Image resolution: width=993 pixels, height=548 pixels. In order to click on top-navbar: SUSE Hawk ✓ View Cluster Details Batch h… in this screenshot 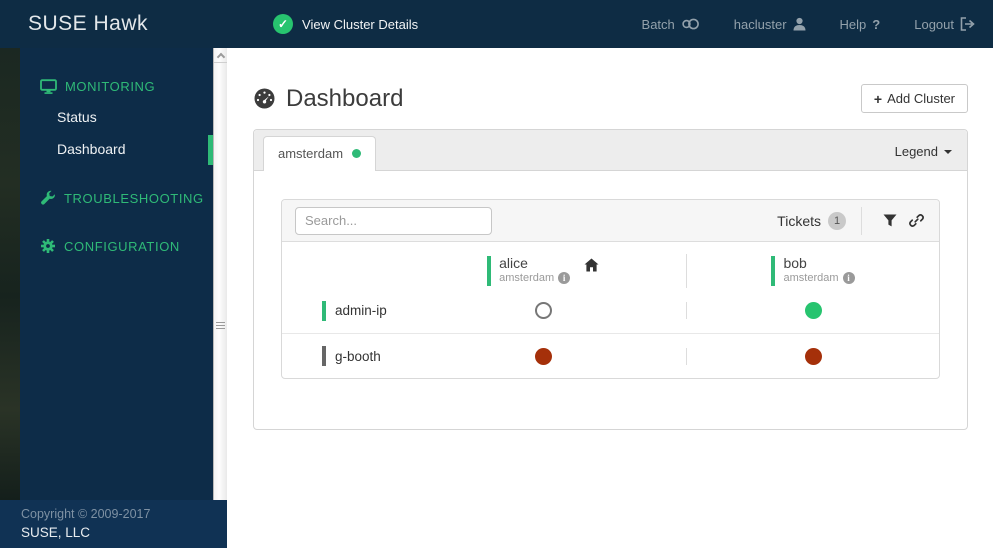, I will do `click(496, 24)`.